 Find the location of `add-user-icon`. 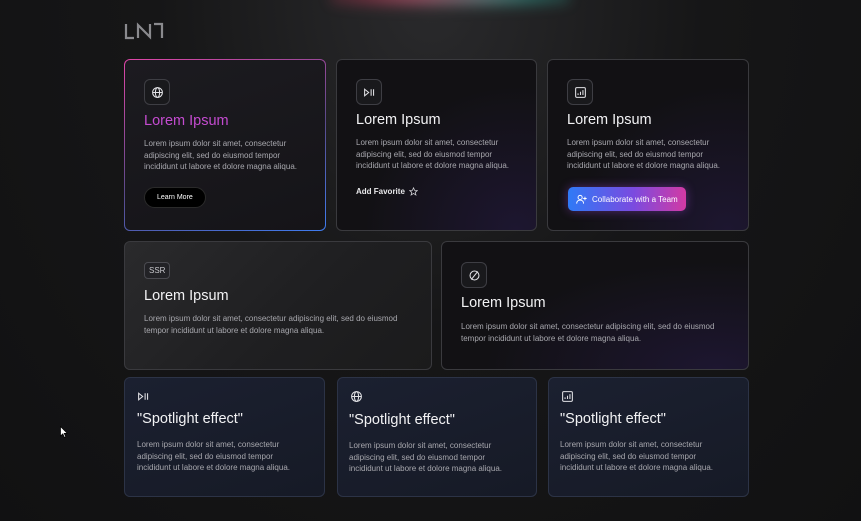

add-user-icon is located at coordinates (581, 199).